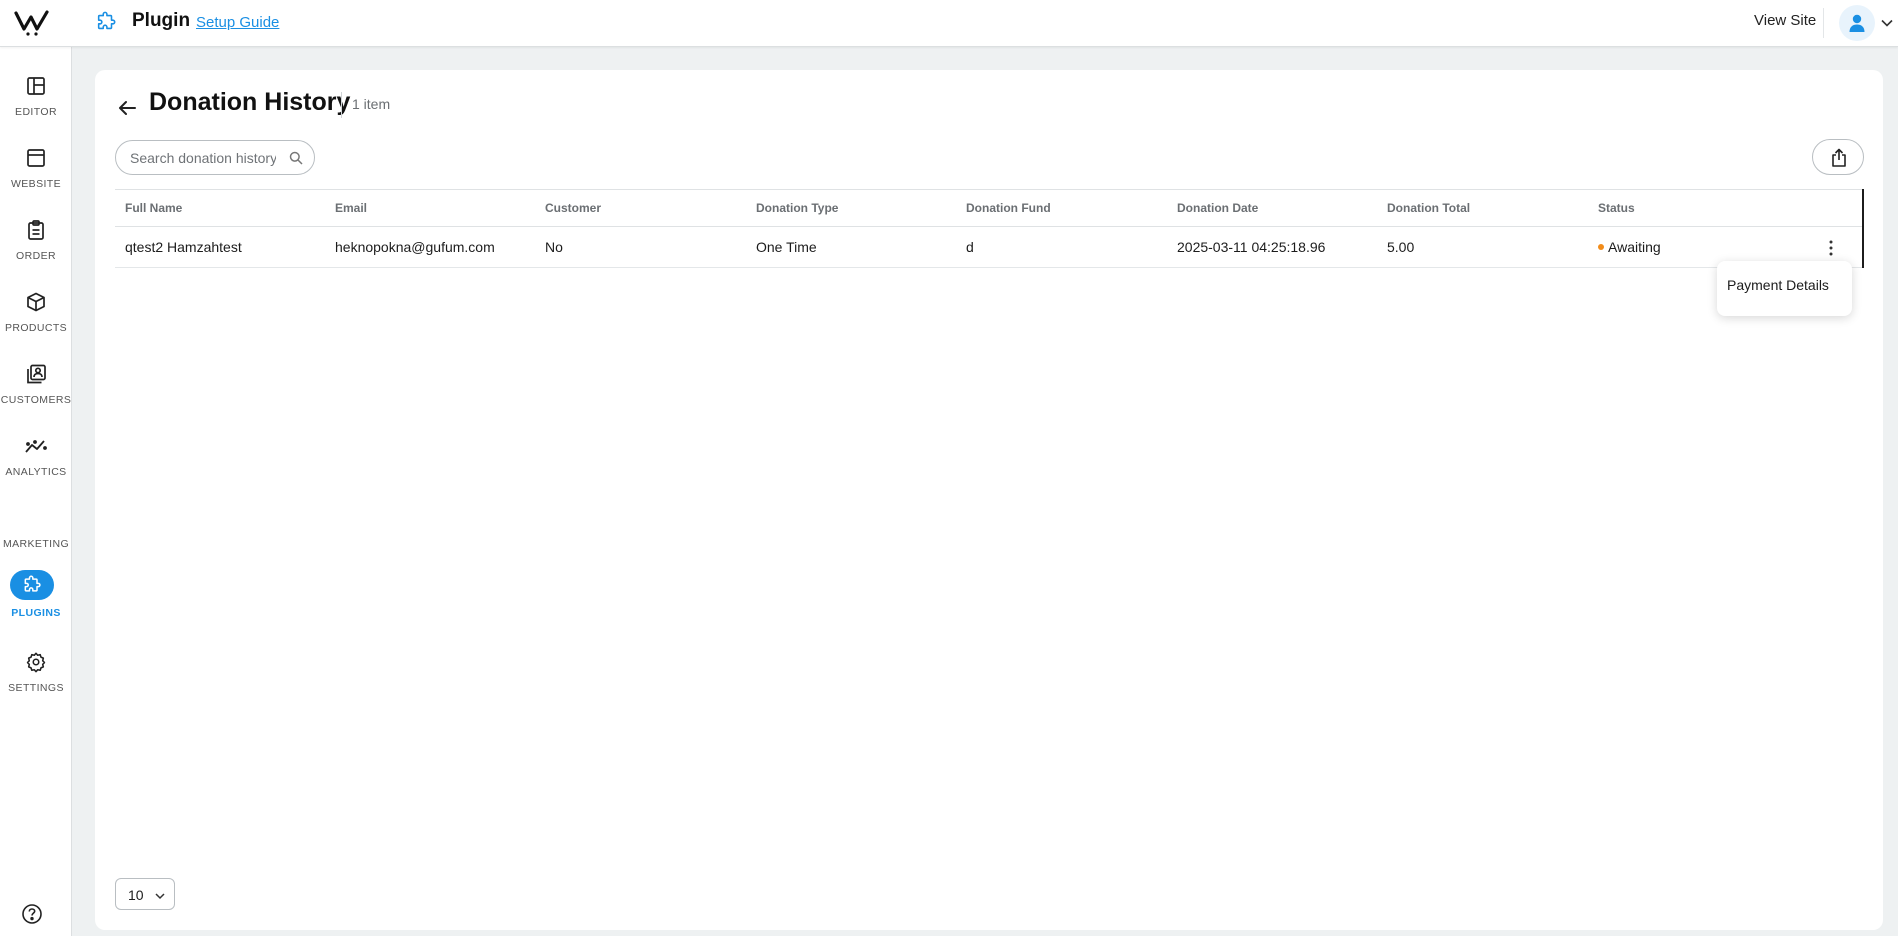 This screenshot has height=936, width=1898. I want to click on sidebar-item-plugins: PLUGINS, so click(36, 604).